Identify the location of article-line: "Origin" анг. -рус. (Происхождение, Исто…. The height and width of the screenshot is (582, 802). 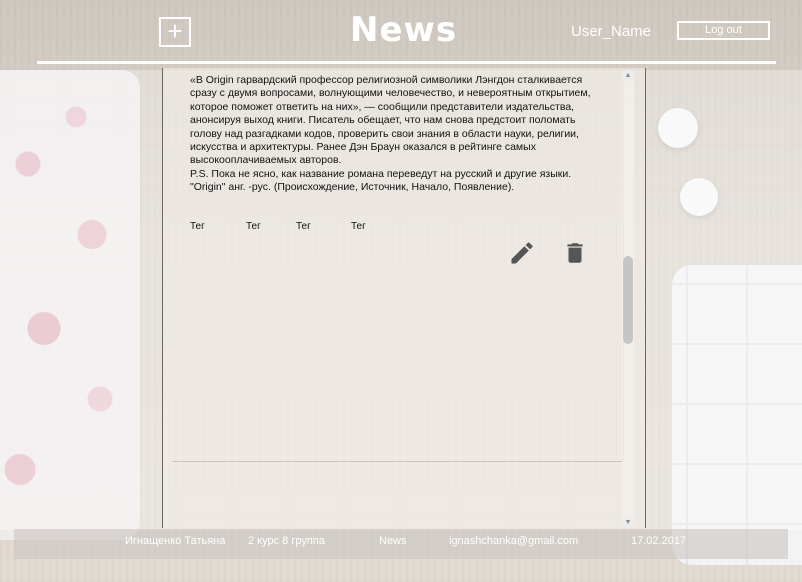
(352, 187).